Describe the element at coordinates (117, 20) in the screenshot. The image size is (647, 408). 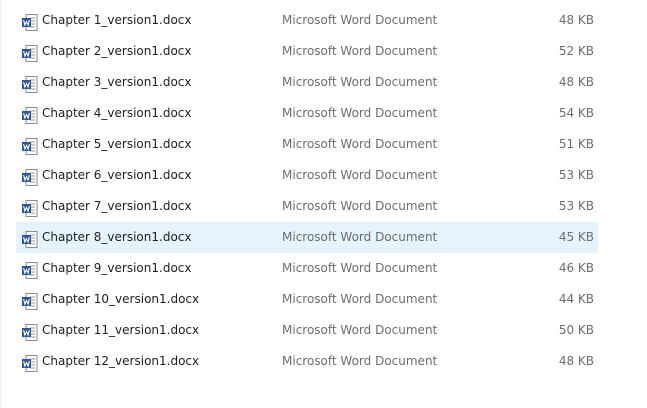
I see `file-name: Chapter 1_version1.docx` at that location.